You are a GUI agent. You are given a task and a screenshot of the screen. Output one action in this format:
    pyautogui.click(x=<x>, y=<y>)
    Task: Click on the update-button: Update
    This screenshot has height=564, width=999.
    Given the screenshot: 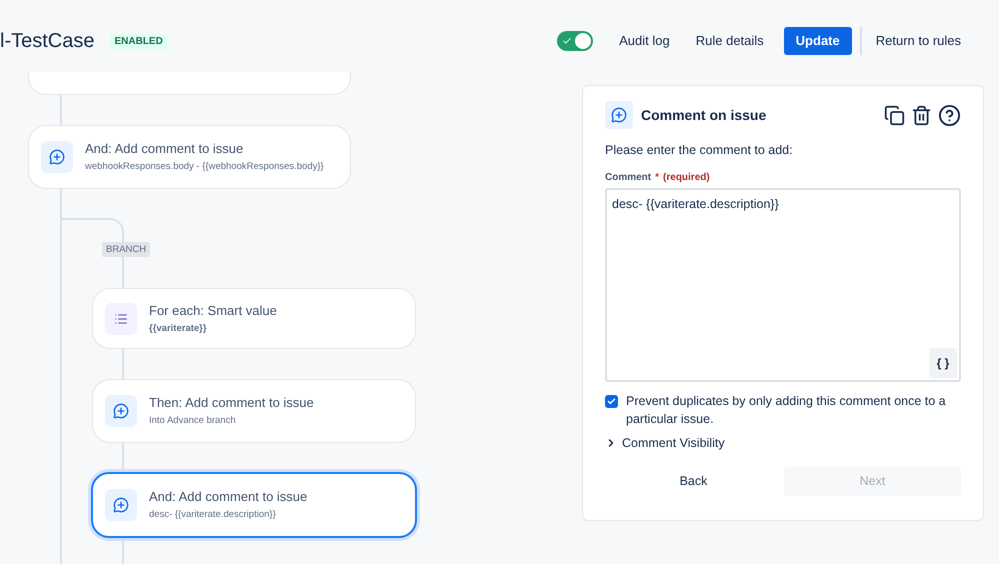 What is the action you would take?
    pyautogui.click(x=818, y=41)
    